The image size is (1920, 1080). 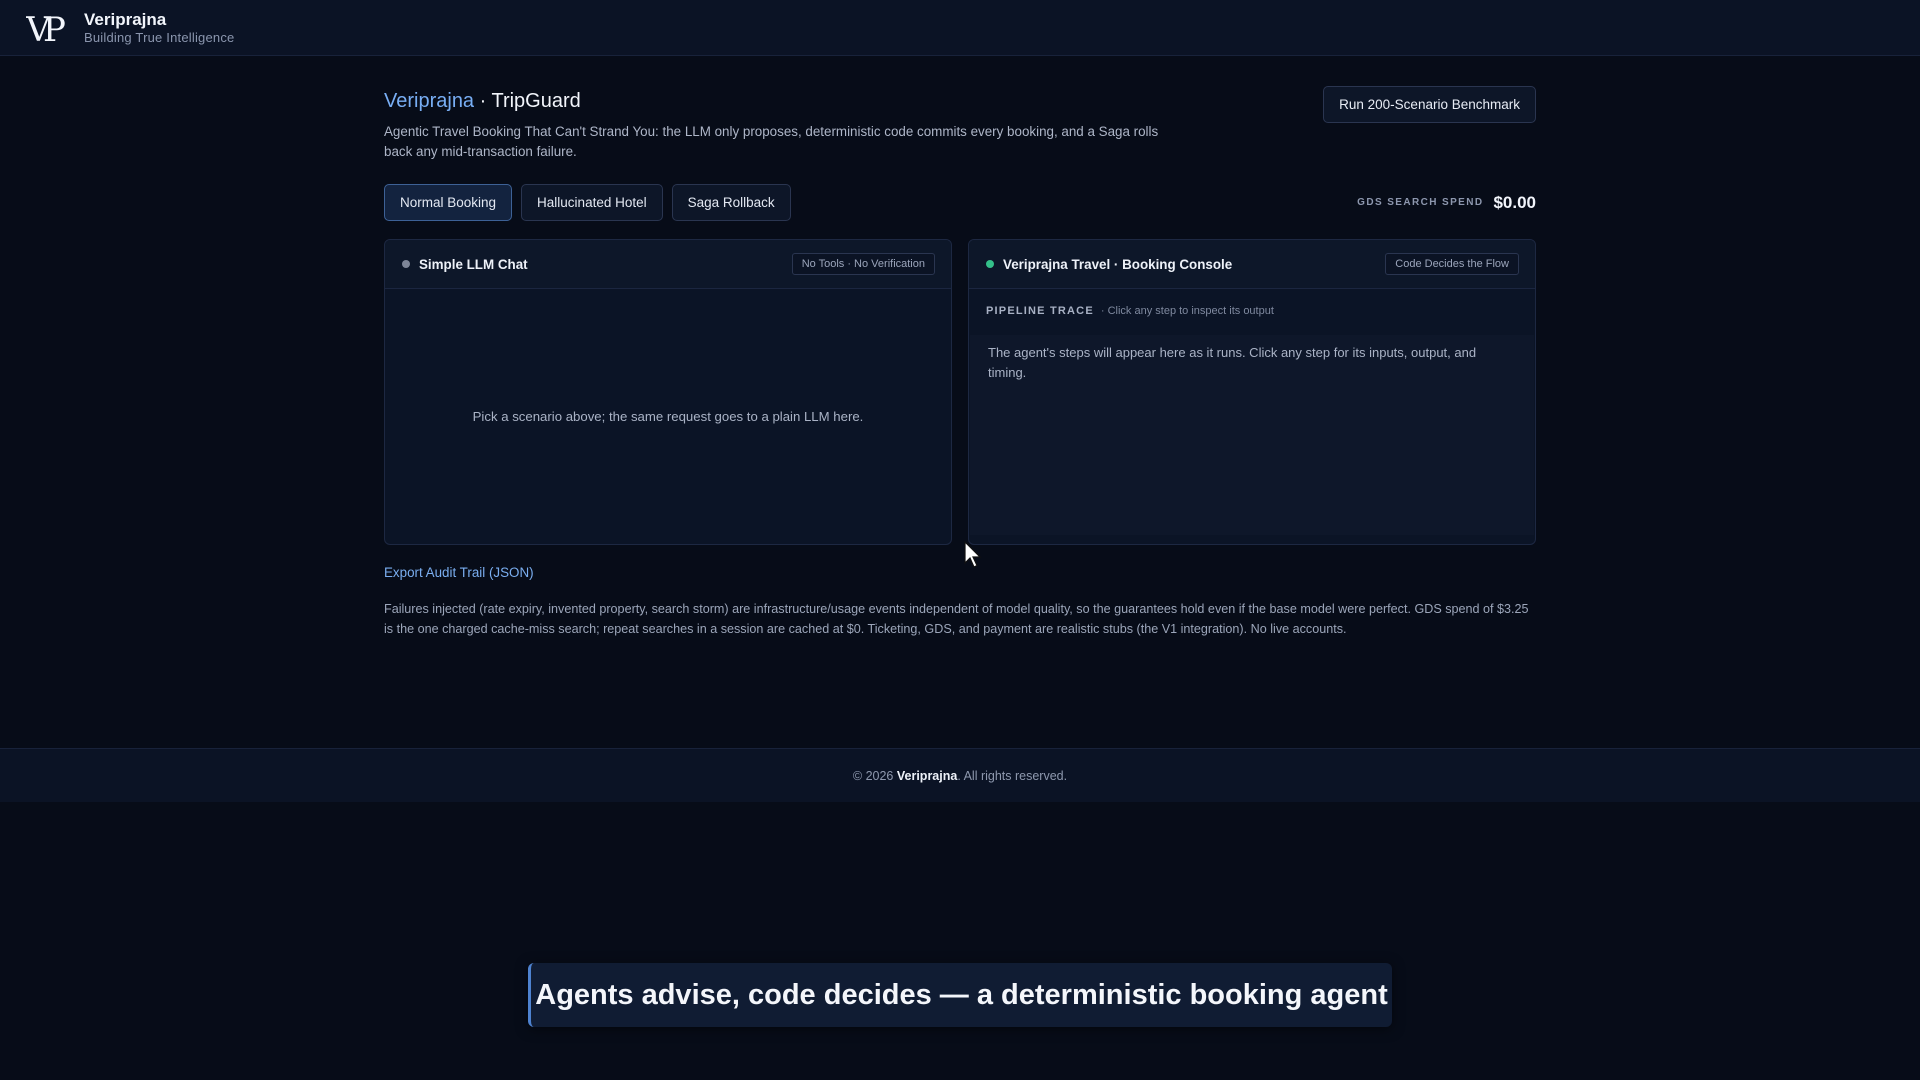 I want to click on pipeline-trace-label: PIPELINE TRACE, so click(x=1040, y=311).